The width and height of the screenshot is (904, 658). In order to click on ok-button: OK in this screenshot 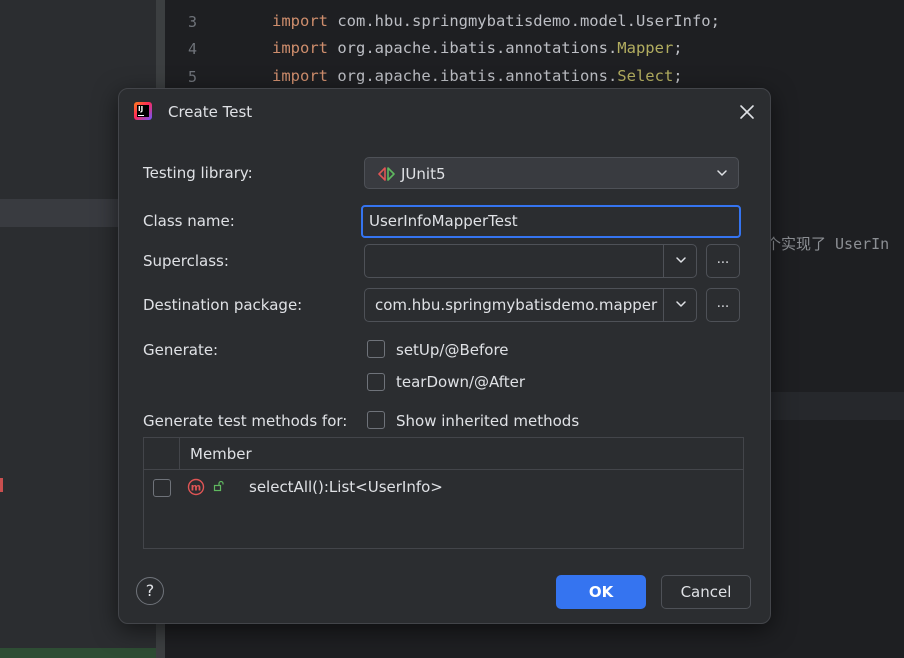, I will do `click(601, 592)`.